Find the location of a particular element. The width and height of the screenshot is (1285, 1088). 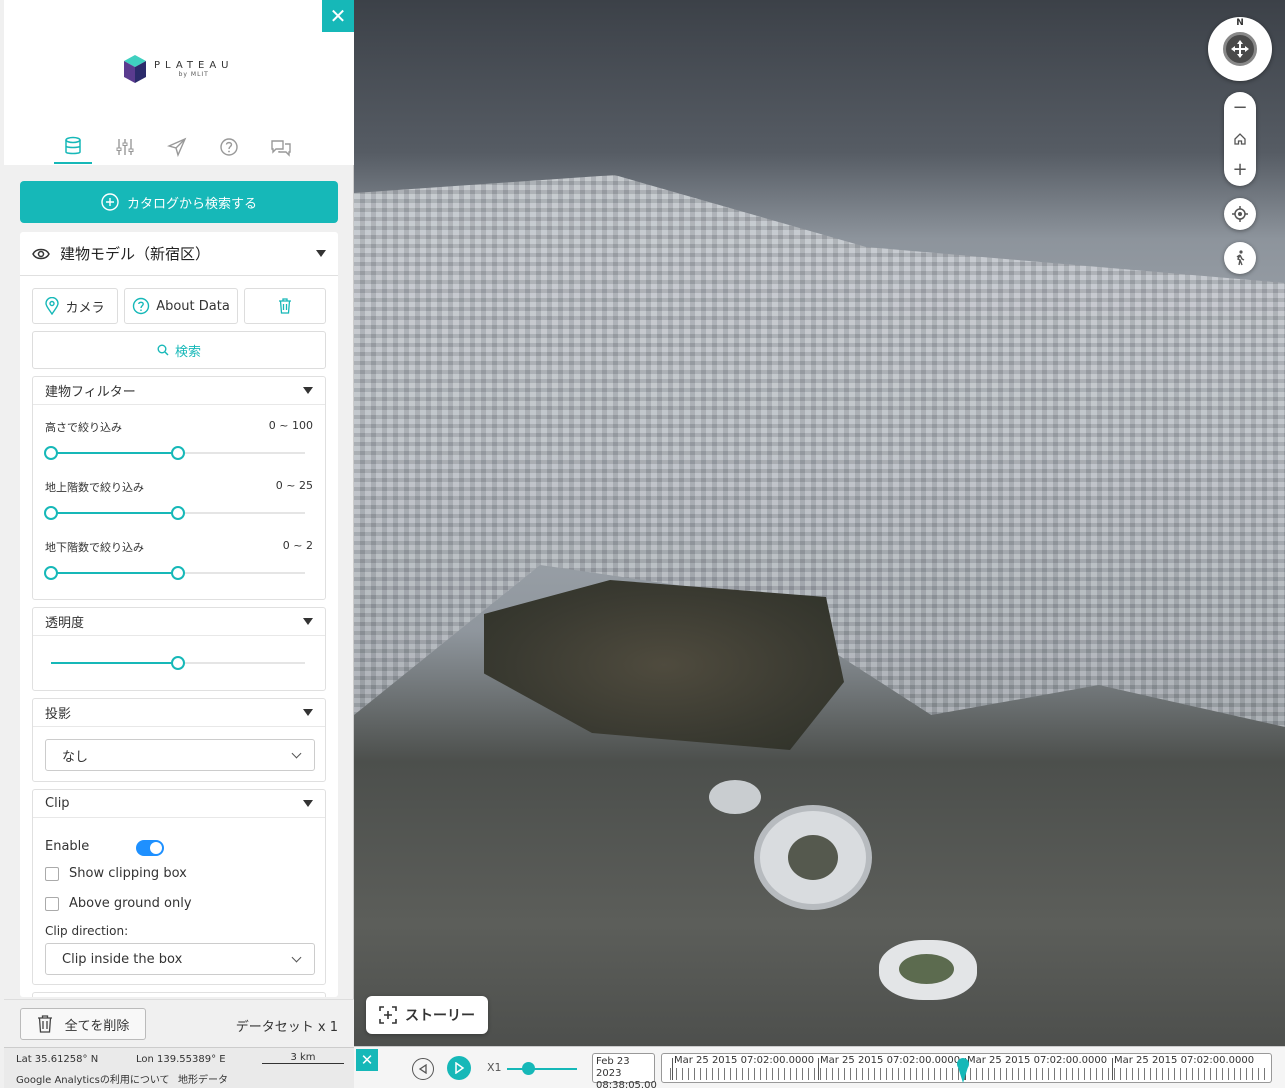

layer-header: 建物モデル（新宿区） is located at coordinates (179, 254).